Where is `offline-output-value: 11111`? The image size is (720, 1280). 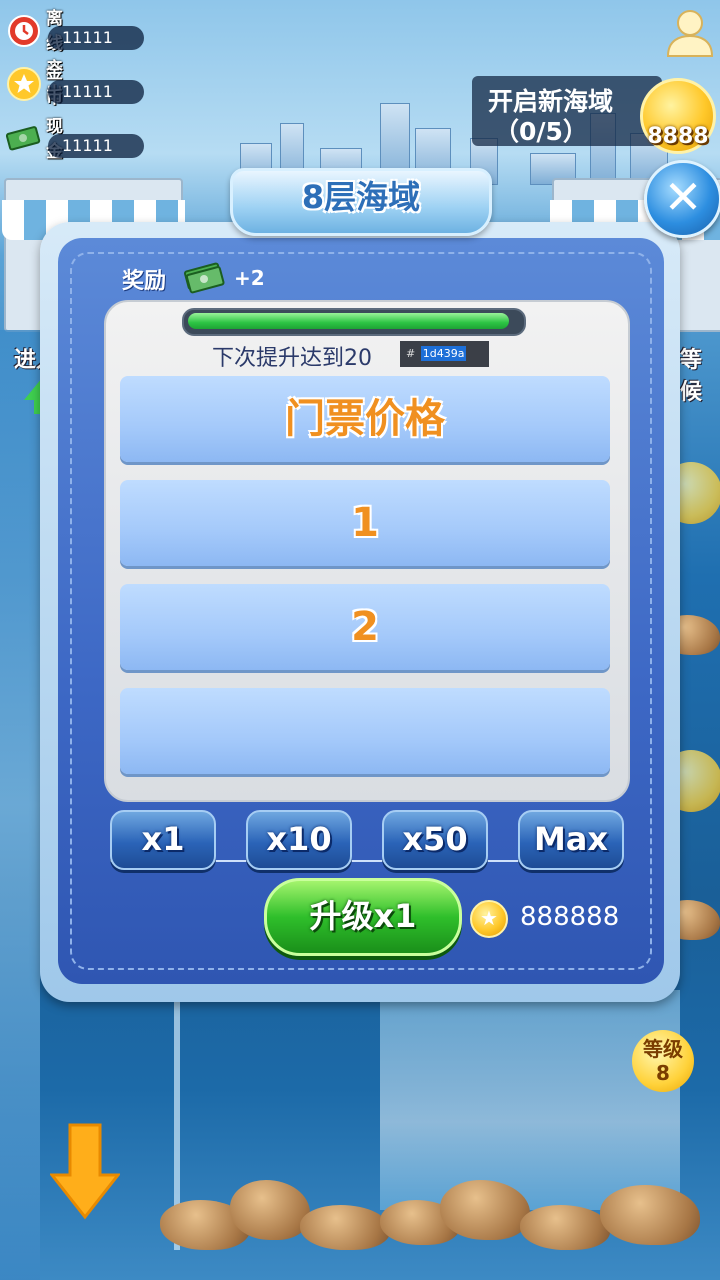 offline-output-value: 11111 is located at coordinates (96, 38).